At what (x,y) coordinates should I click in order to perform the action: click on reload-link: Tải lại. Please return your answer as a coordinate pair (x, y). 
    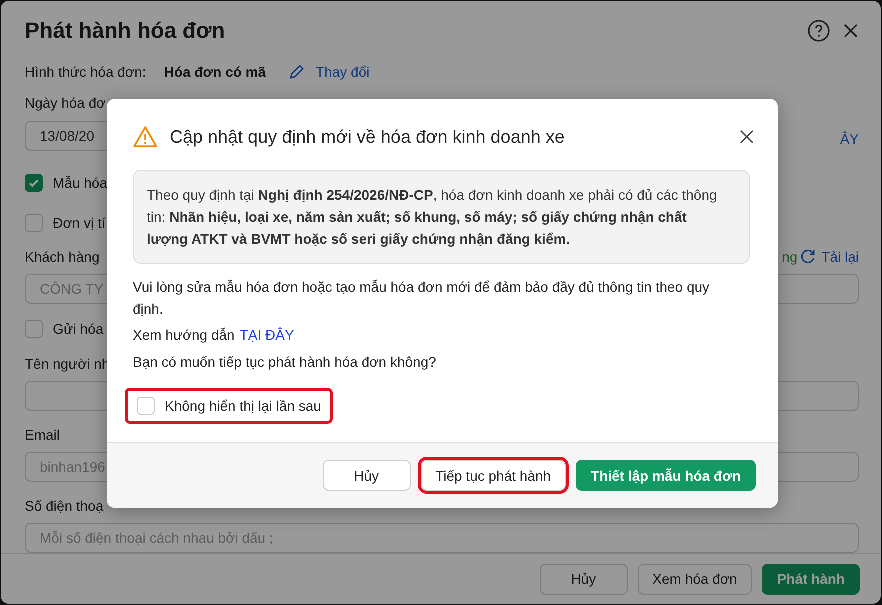
    Looking at the image, I should click on (829, 257).